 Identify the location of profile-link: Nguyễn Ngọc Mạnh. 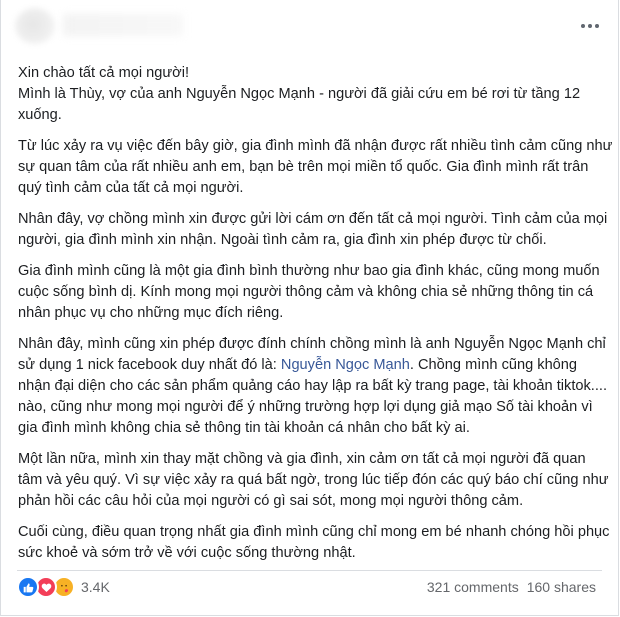
(345, 365).